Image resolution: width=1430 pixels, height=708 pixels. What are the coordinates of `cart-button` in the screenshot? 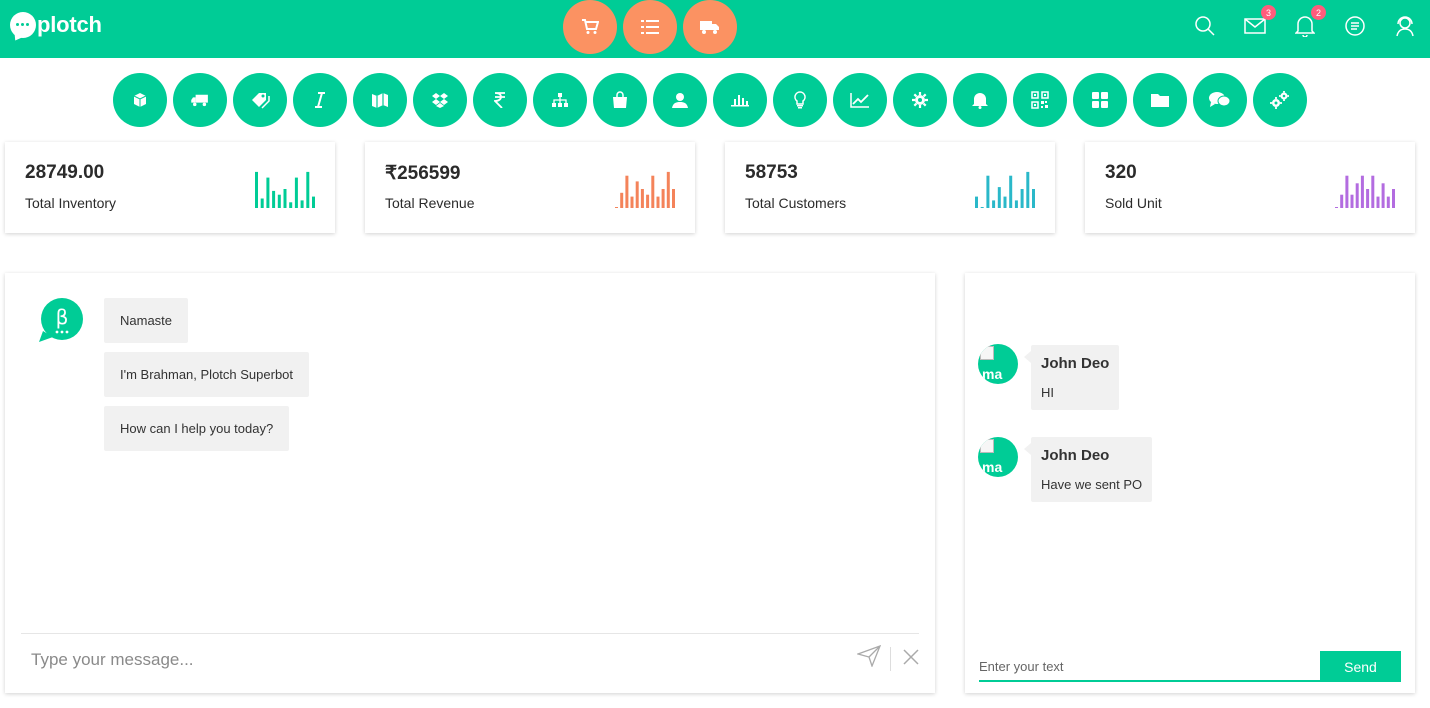 It's located at (590, 27).